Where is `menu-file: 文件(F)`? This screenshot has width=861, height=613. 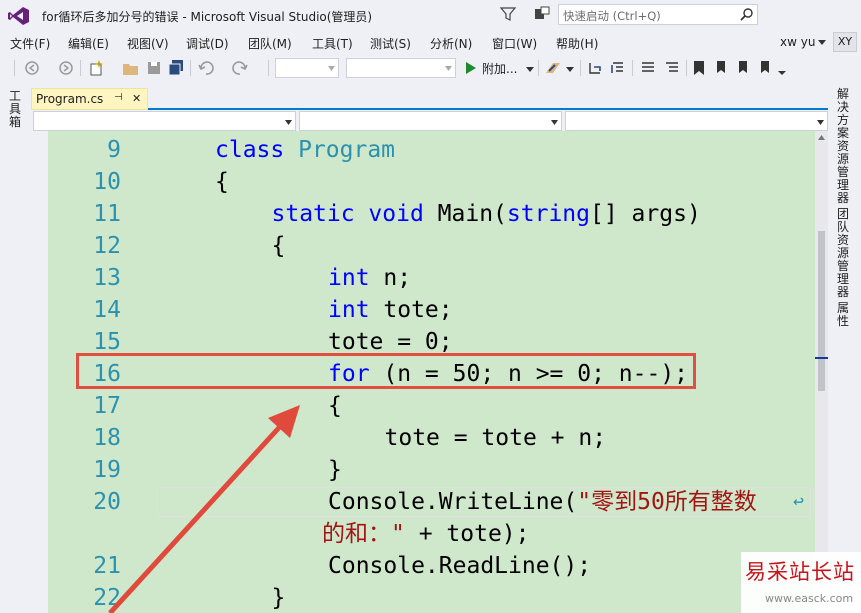 menu-file: 文件(F) is located at coordinates (30, 43).